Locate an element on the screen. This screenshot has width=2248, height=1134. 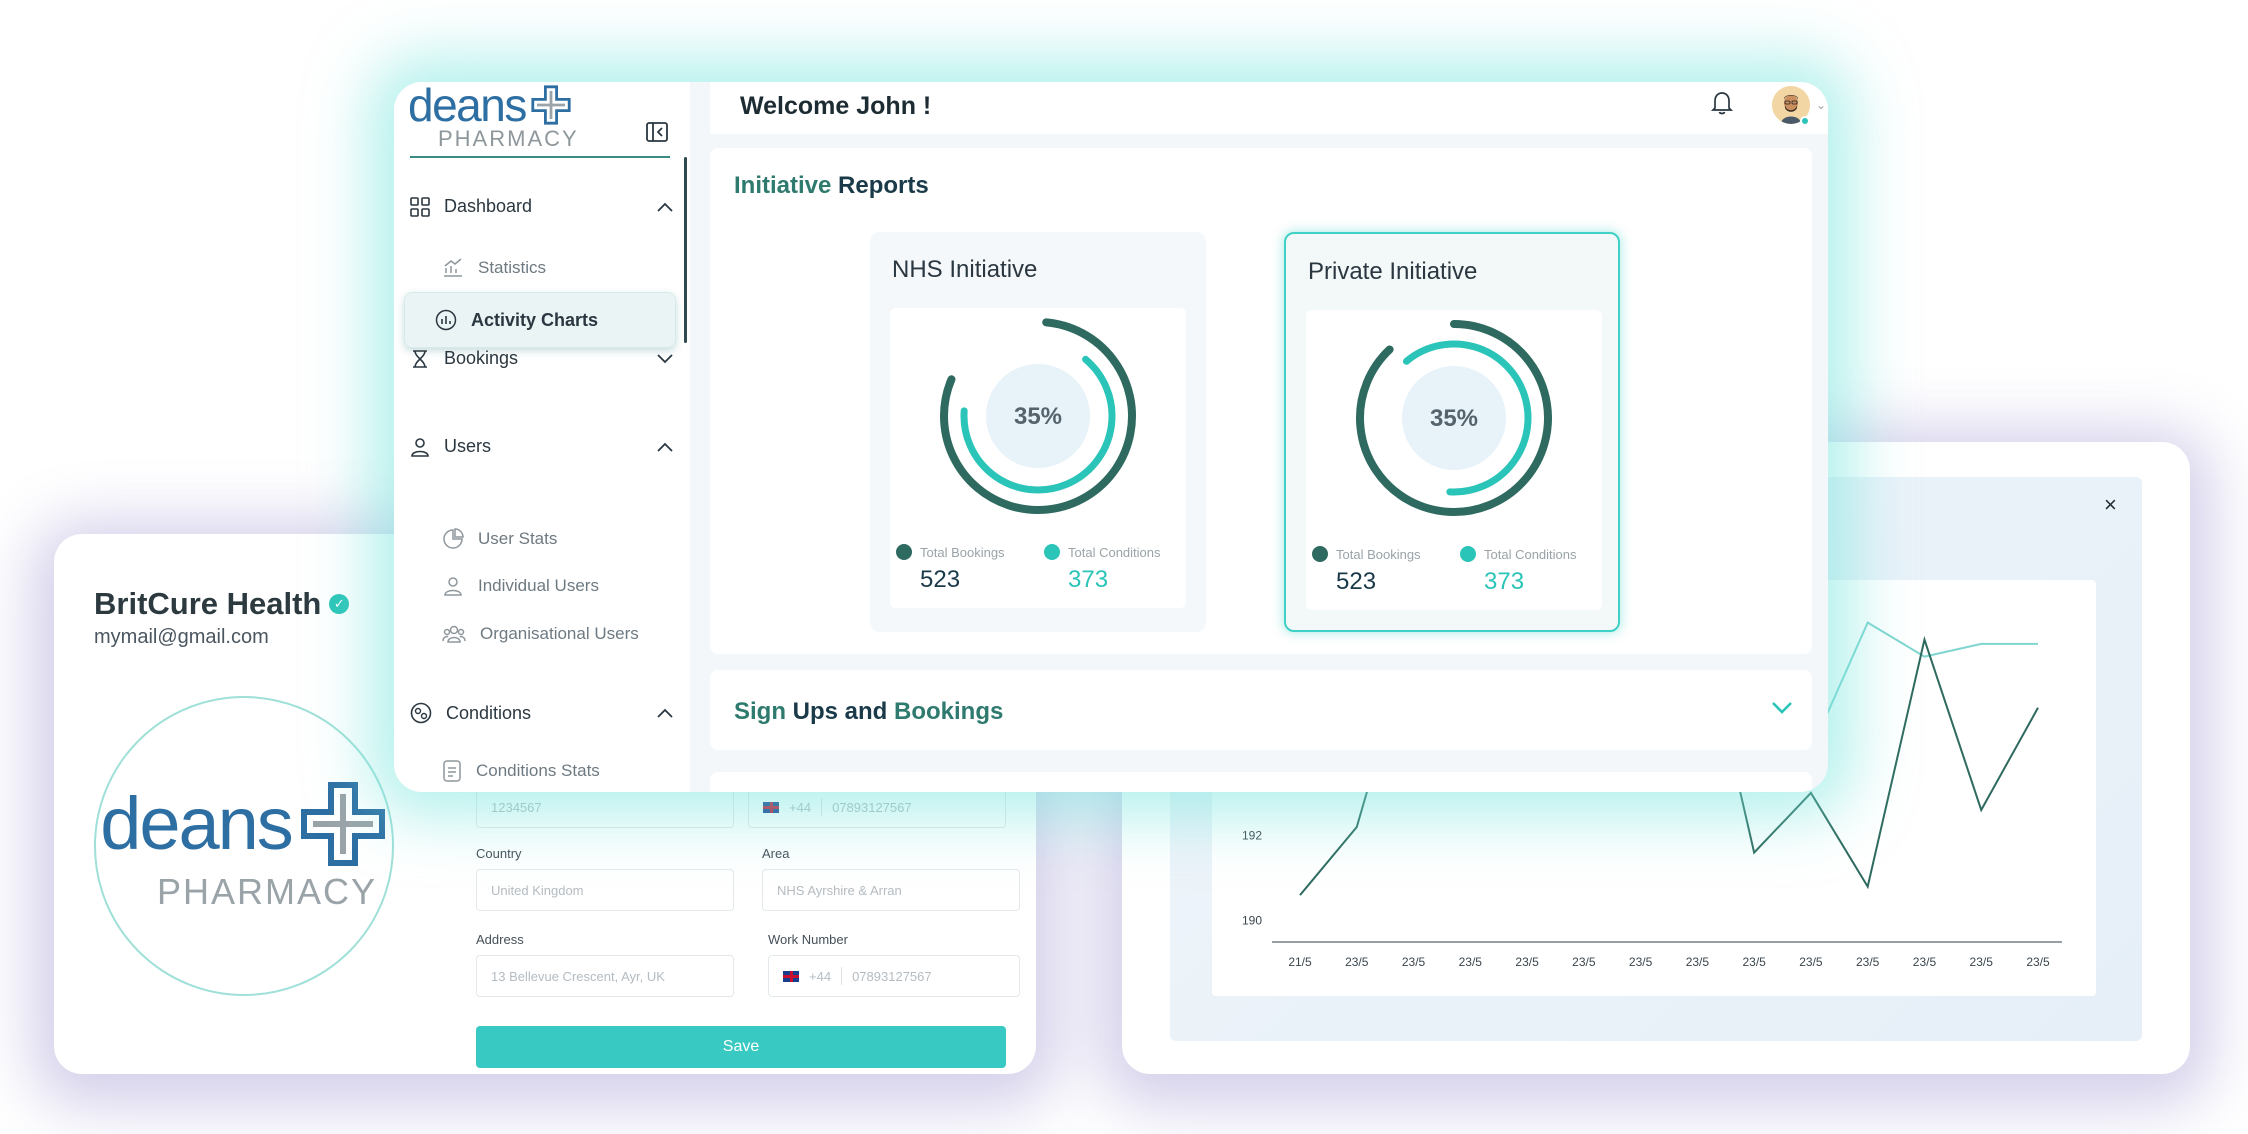
conditions-icon is located at coordinates (421, 713).